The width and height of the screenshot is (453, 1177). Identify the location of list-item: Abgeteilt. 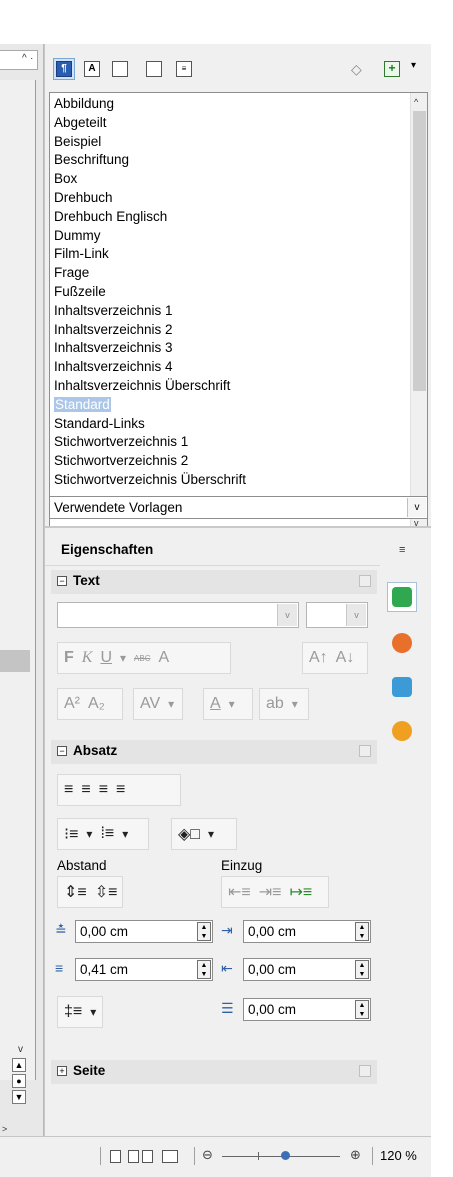
(229, 123).